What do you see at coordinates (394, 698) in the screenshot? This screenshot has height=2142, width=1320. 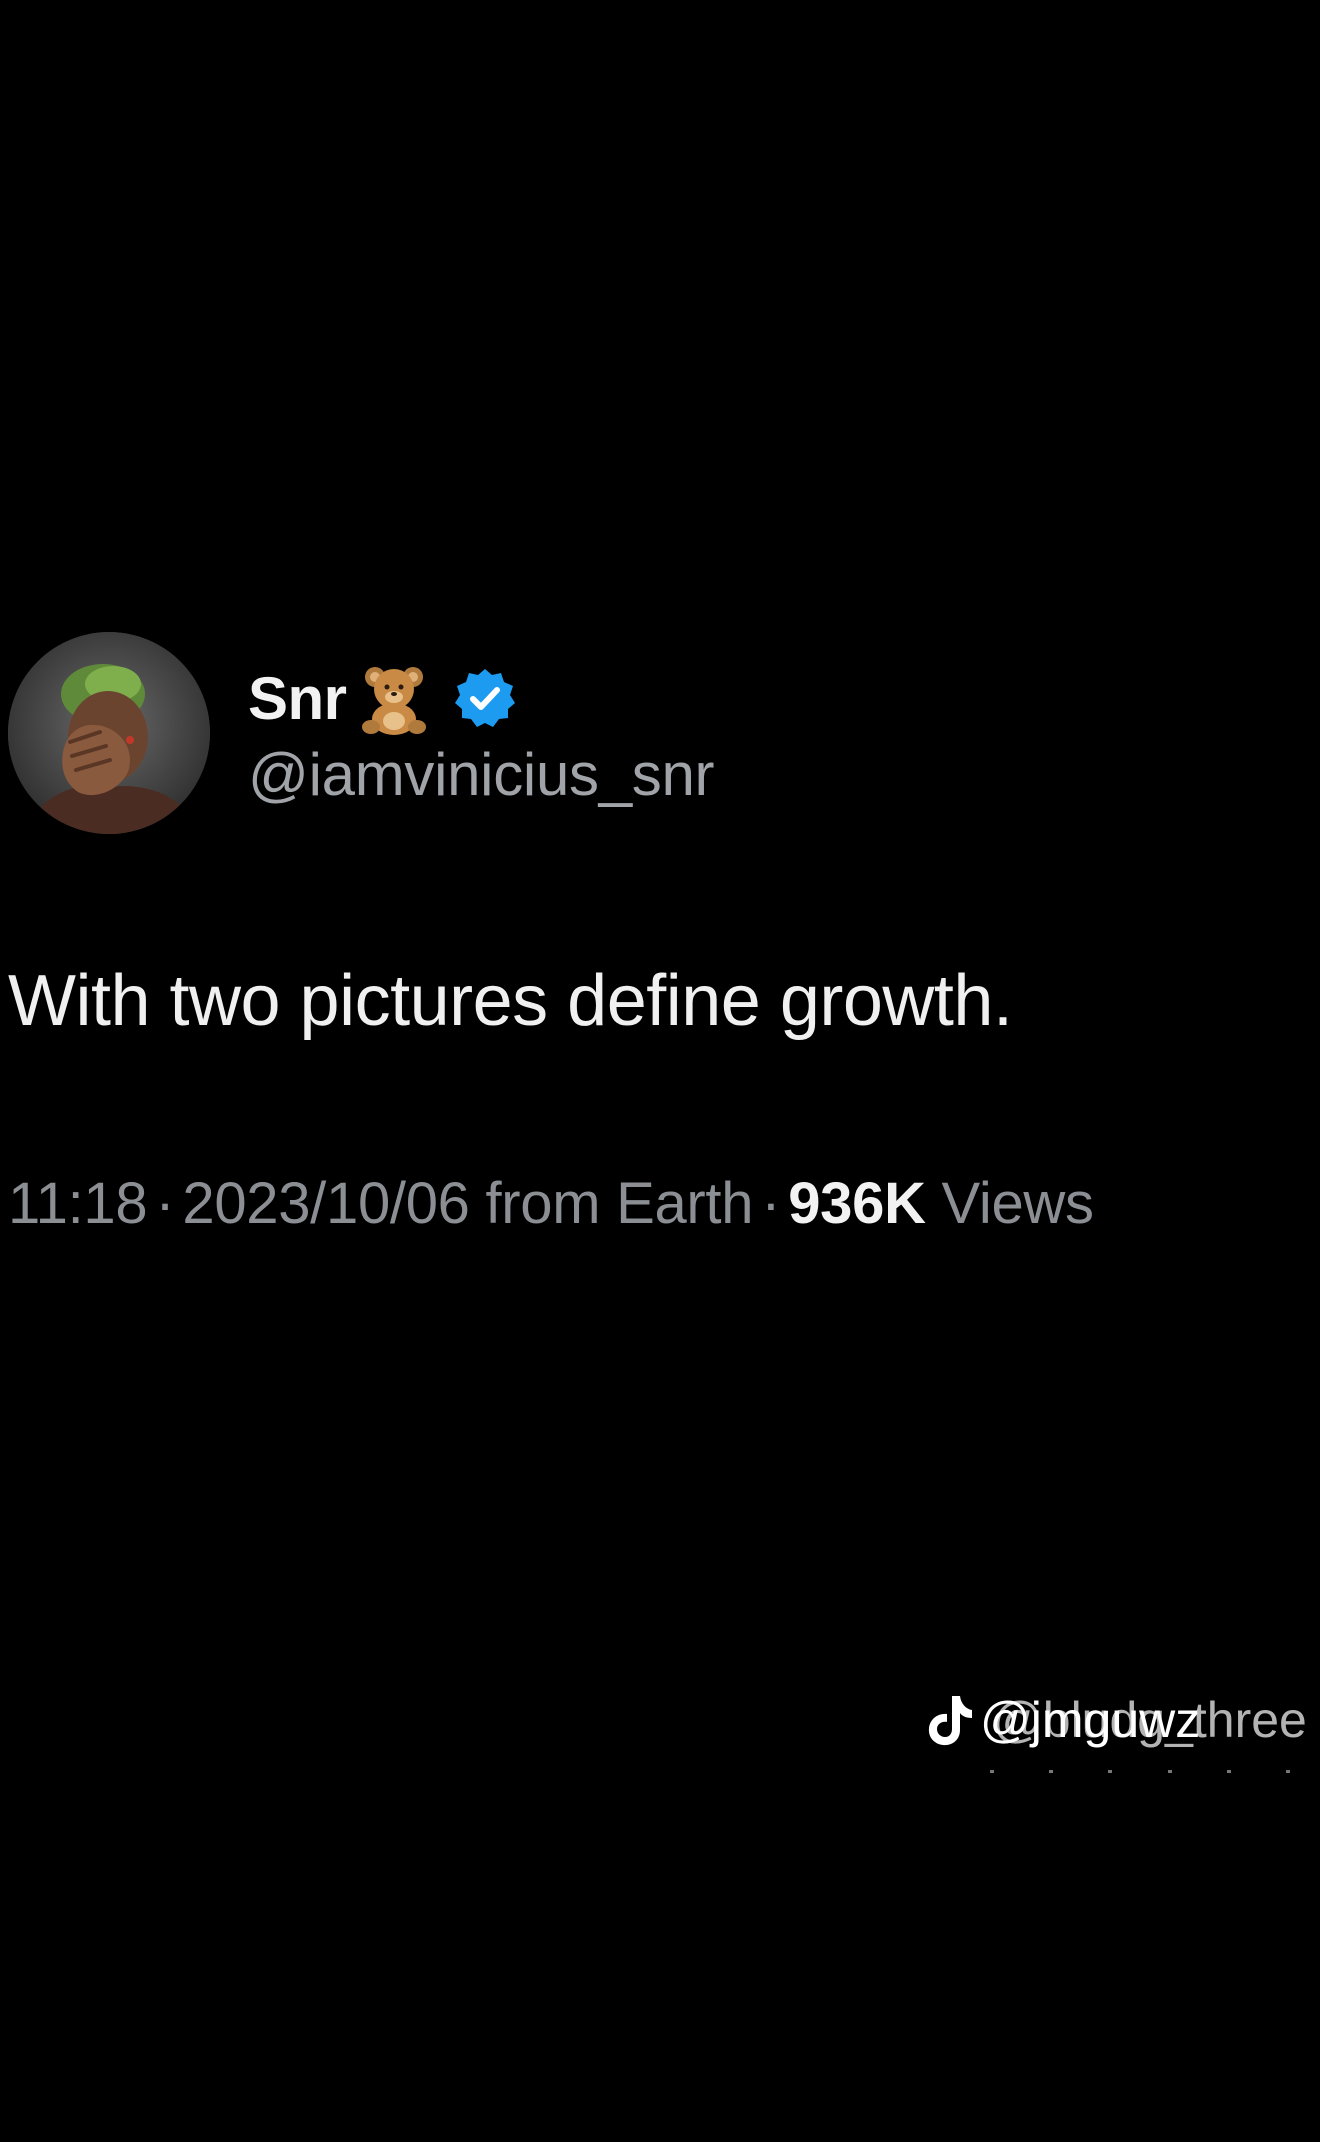 I see `teddy-bear-icon` at bounding box center [394, 698].